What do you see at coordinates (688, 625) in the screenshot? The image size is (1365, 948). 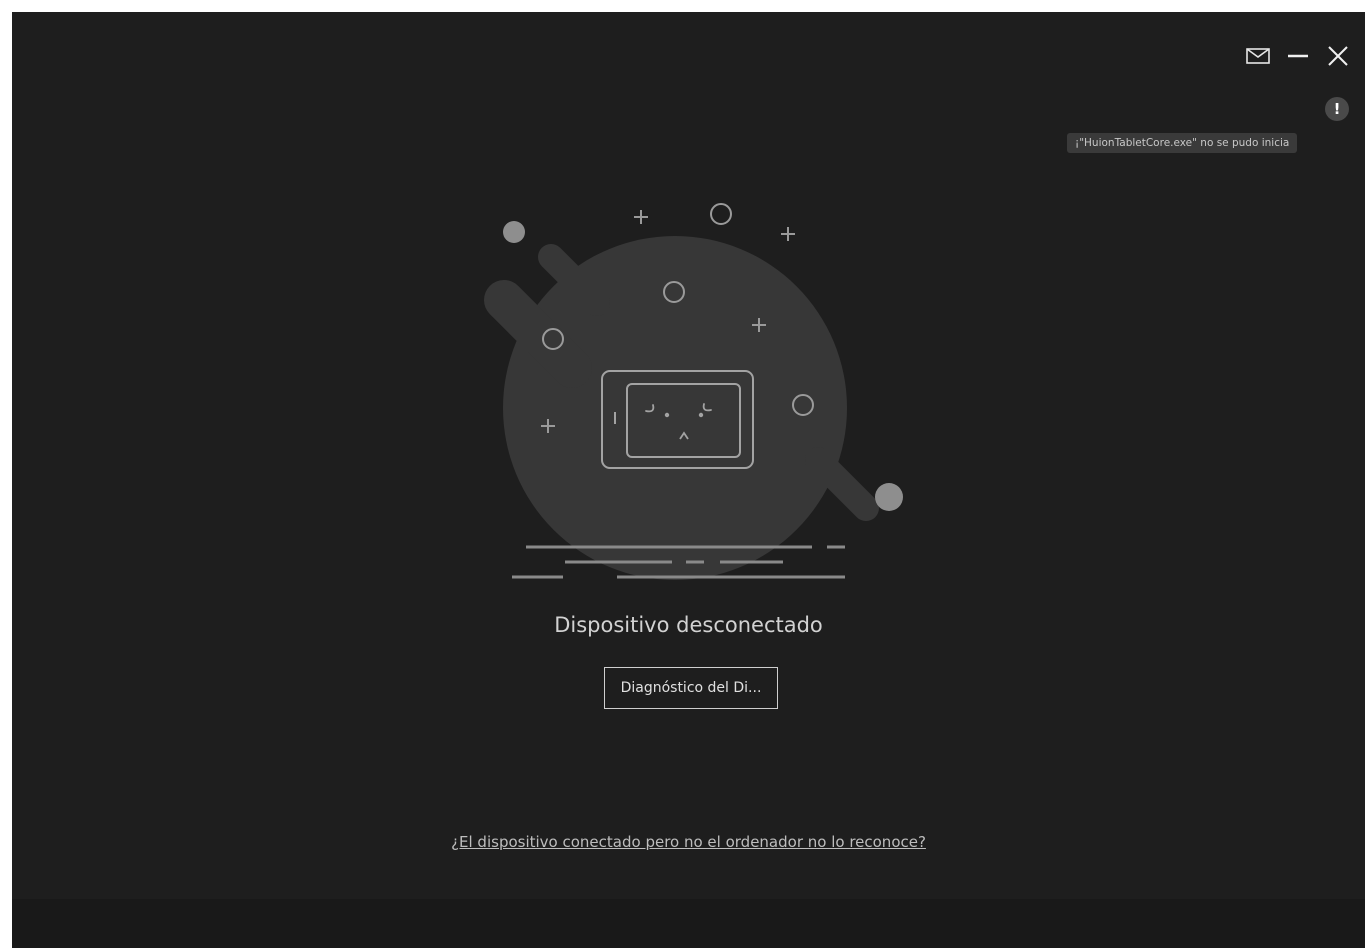 I see `status-message: Dispositivo desconectado` at bounding box center [688, 625].